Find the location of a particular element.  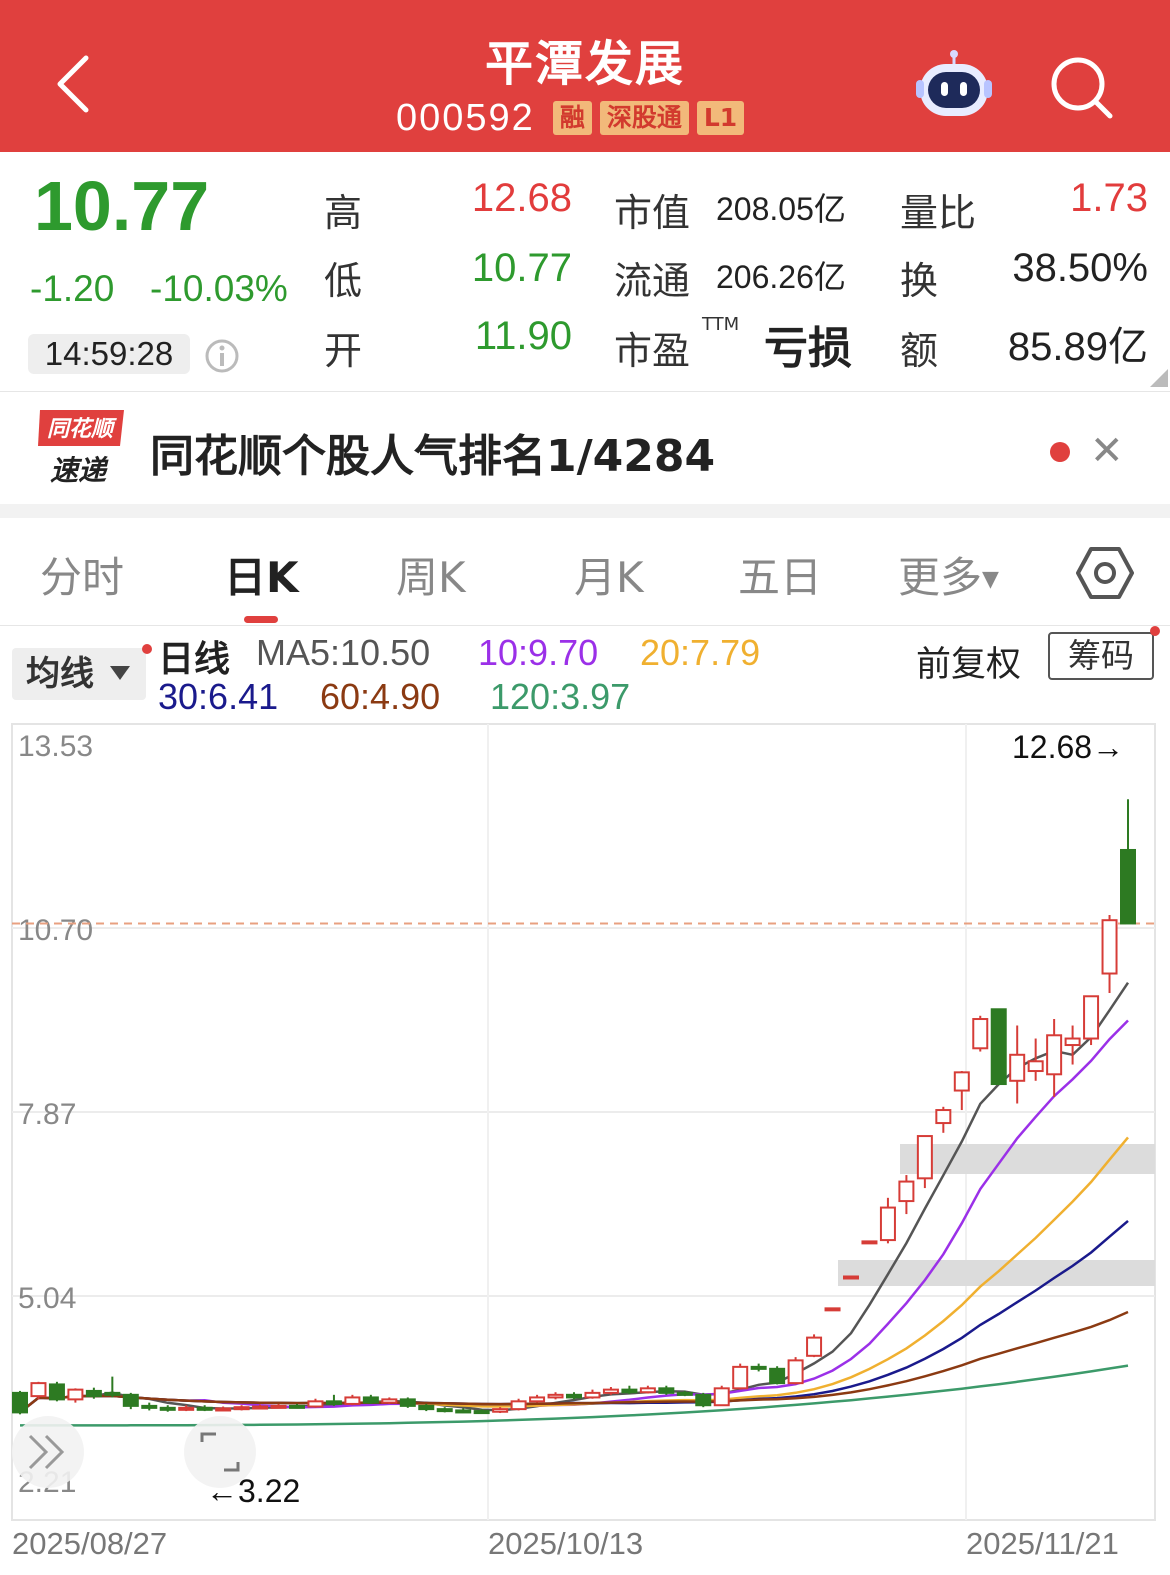

turnover-value: 38.50% is located at coordinates (1080, 268).